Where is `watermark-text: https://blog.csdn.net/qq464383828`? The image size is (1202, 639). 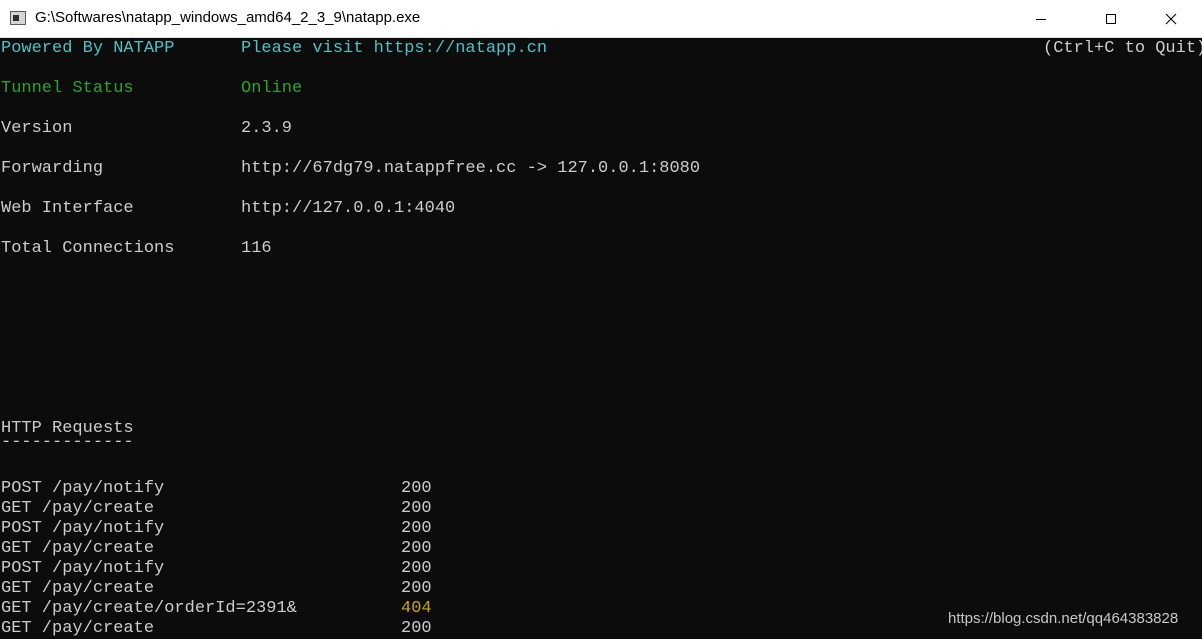
watermark-text: https://blog.csdn.net/qq464383828 is located at coordinates (1063, 618).